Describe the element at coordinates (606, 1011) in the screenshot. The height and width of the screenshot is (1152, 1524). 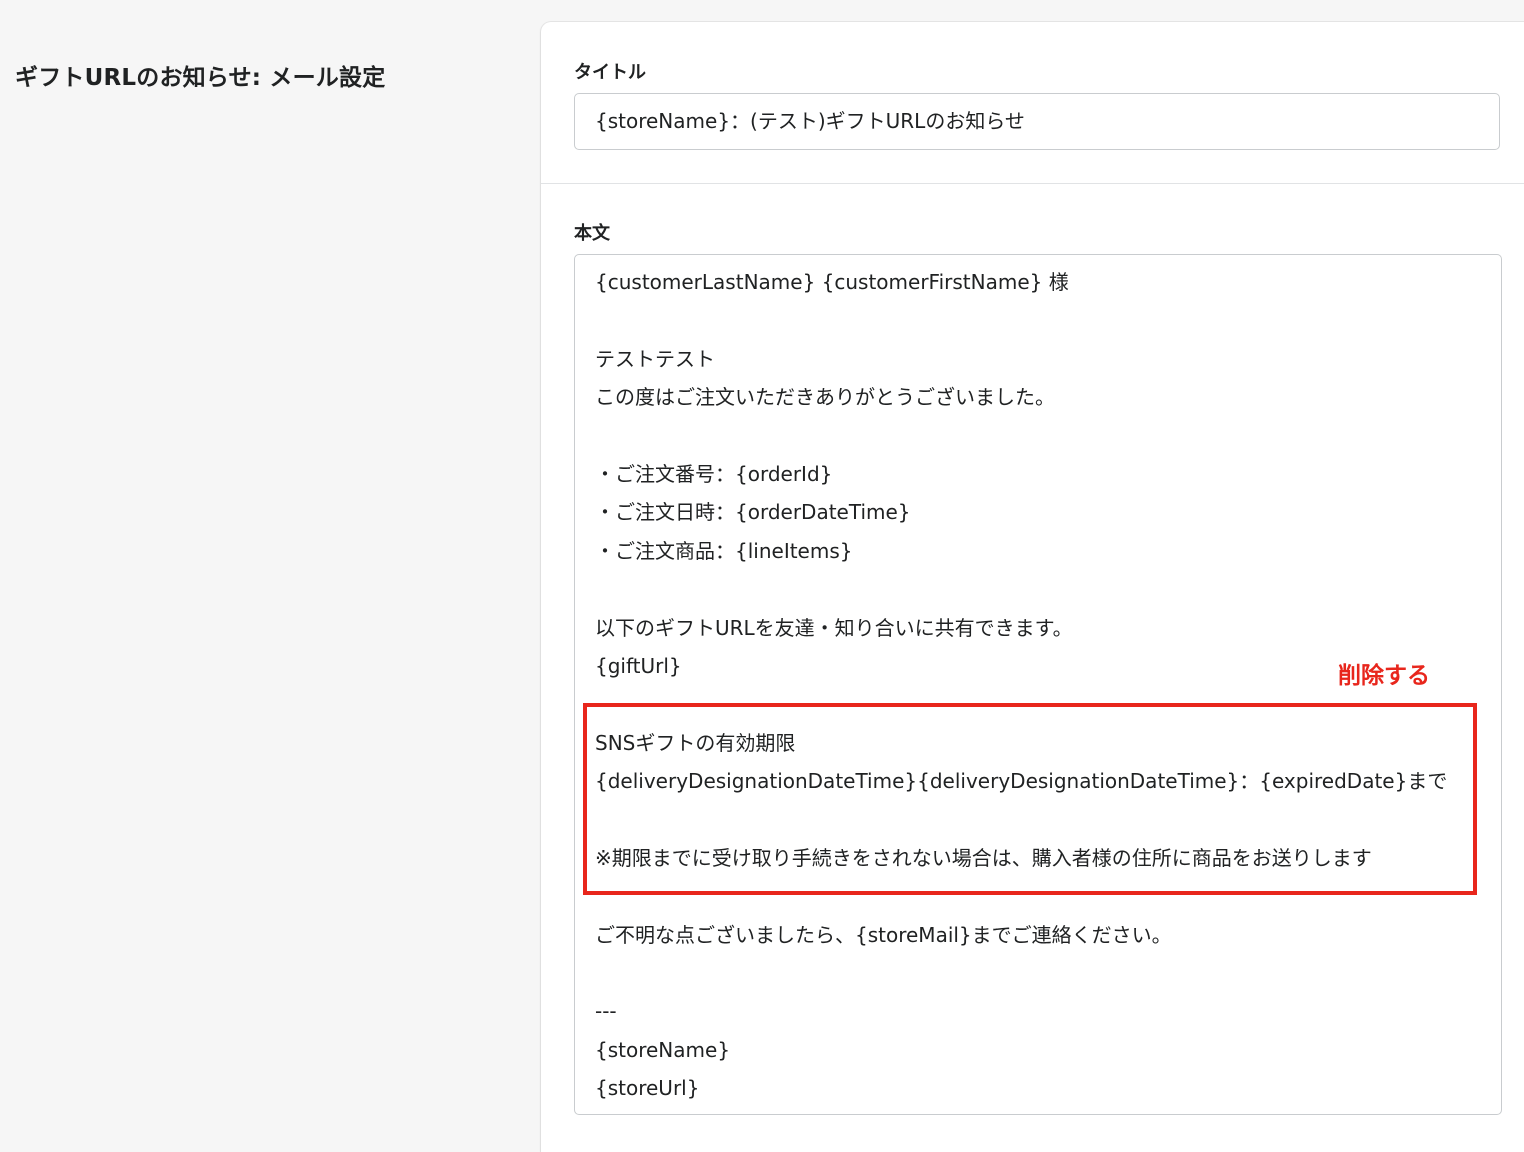
I see `body-line: ---` at that location.